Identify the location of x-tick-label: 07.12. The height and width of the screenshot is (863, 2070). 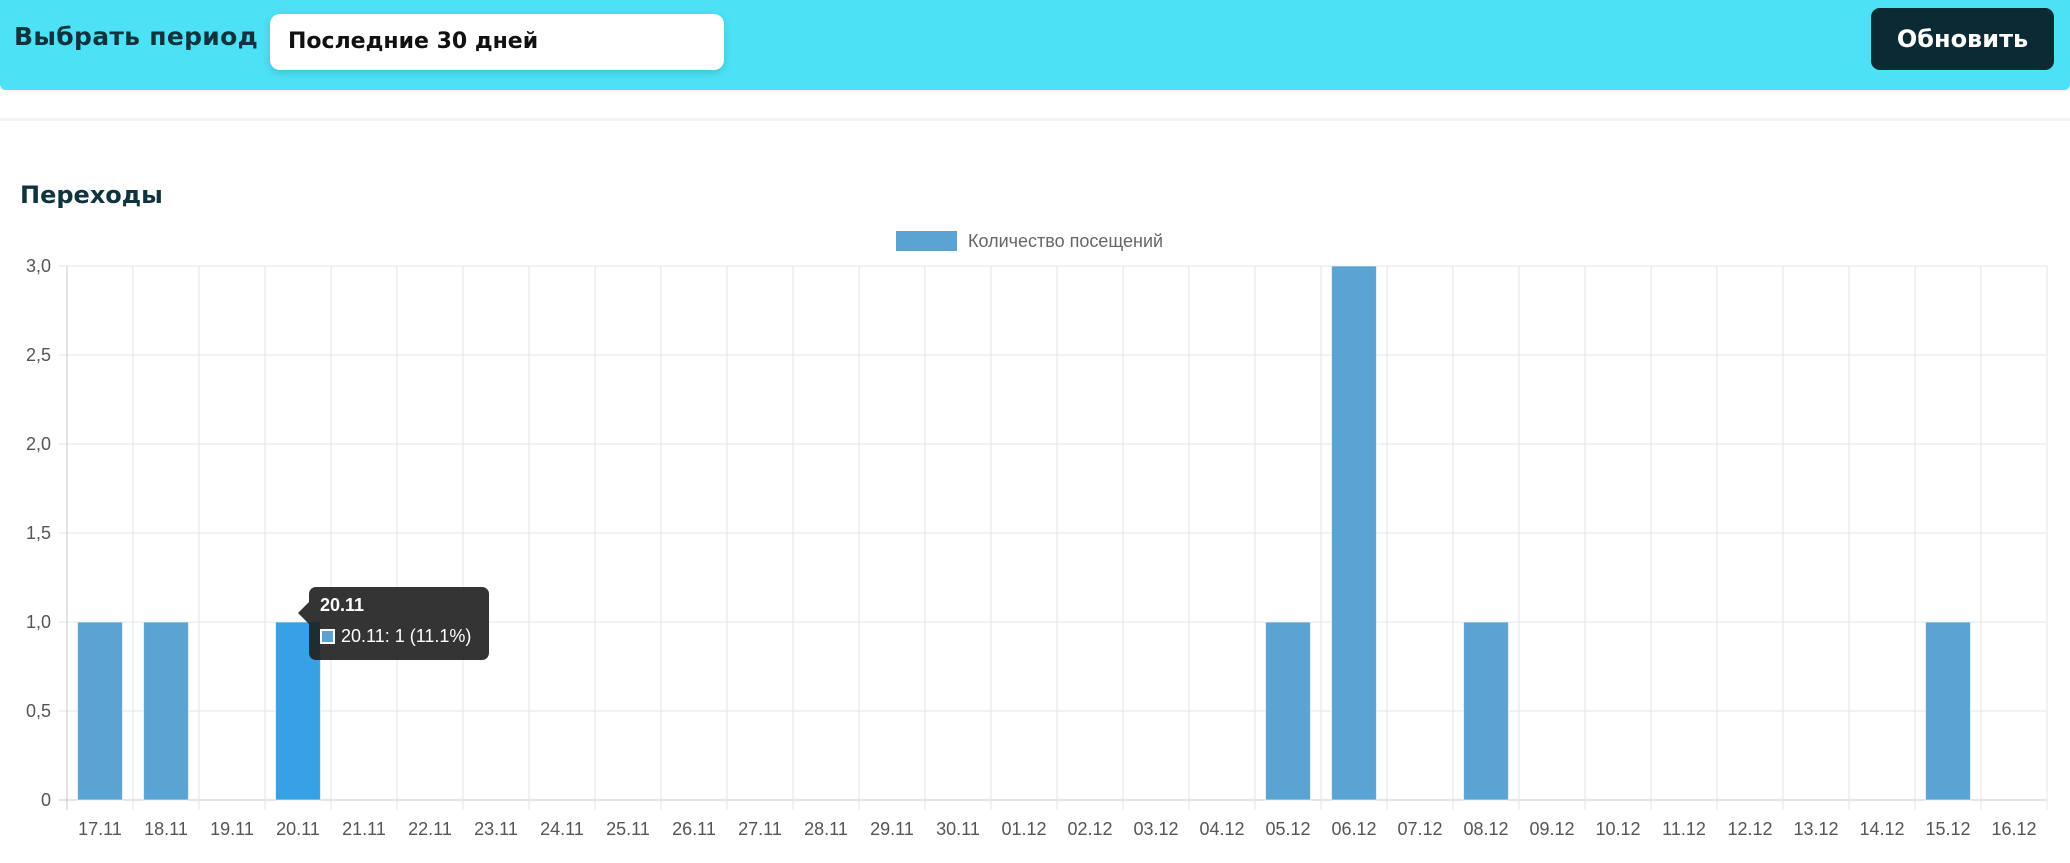
(1419, 829).